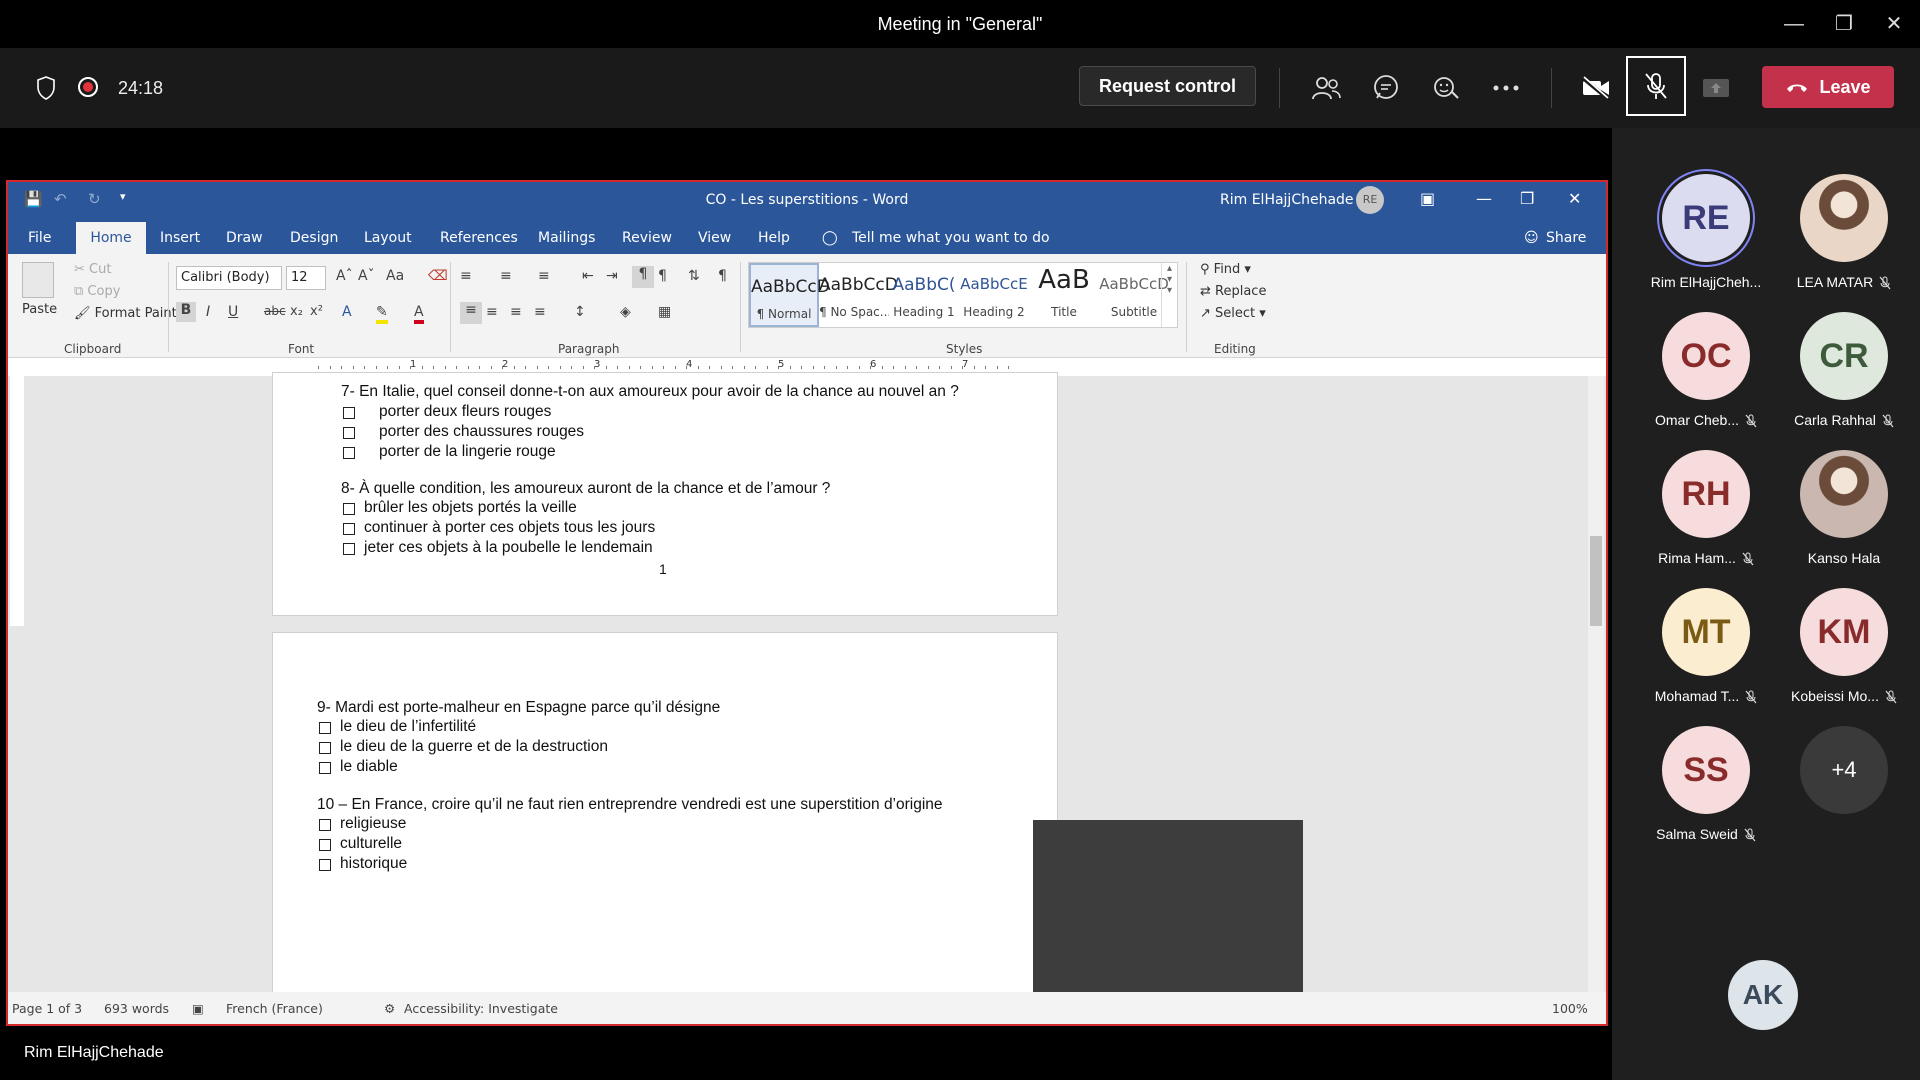 The height and width of the screenshot is (1080, 1920). I want to click on menu-home: Home, so click(111, 238).